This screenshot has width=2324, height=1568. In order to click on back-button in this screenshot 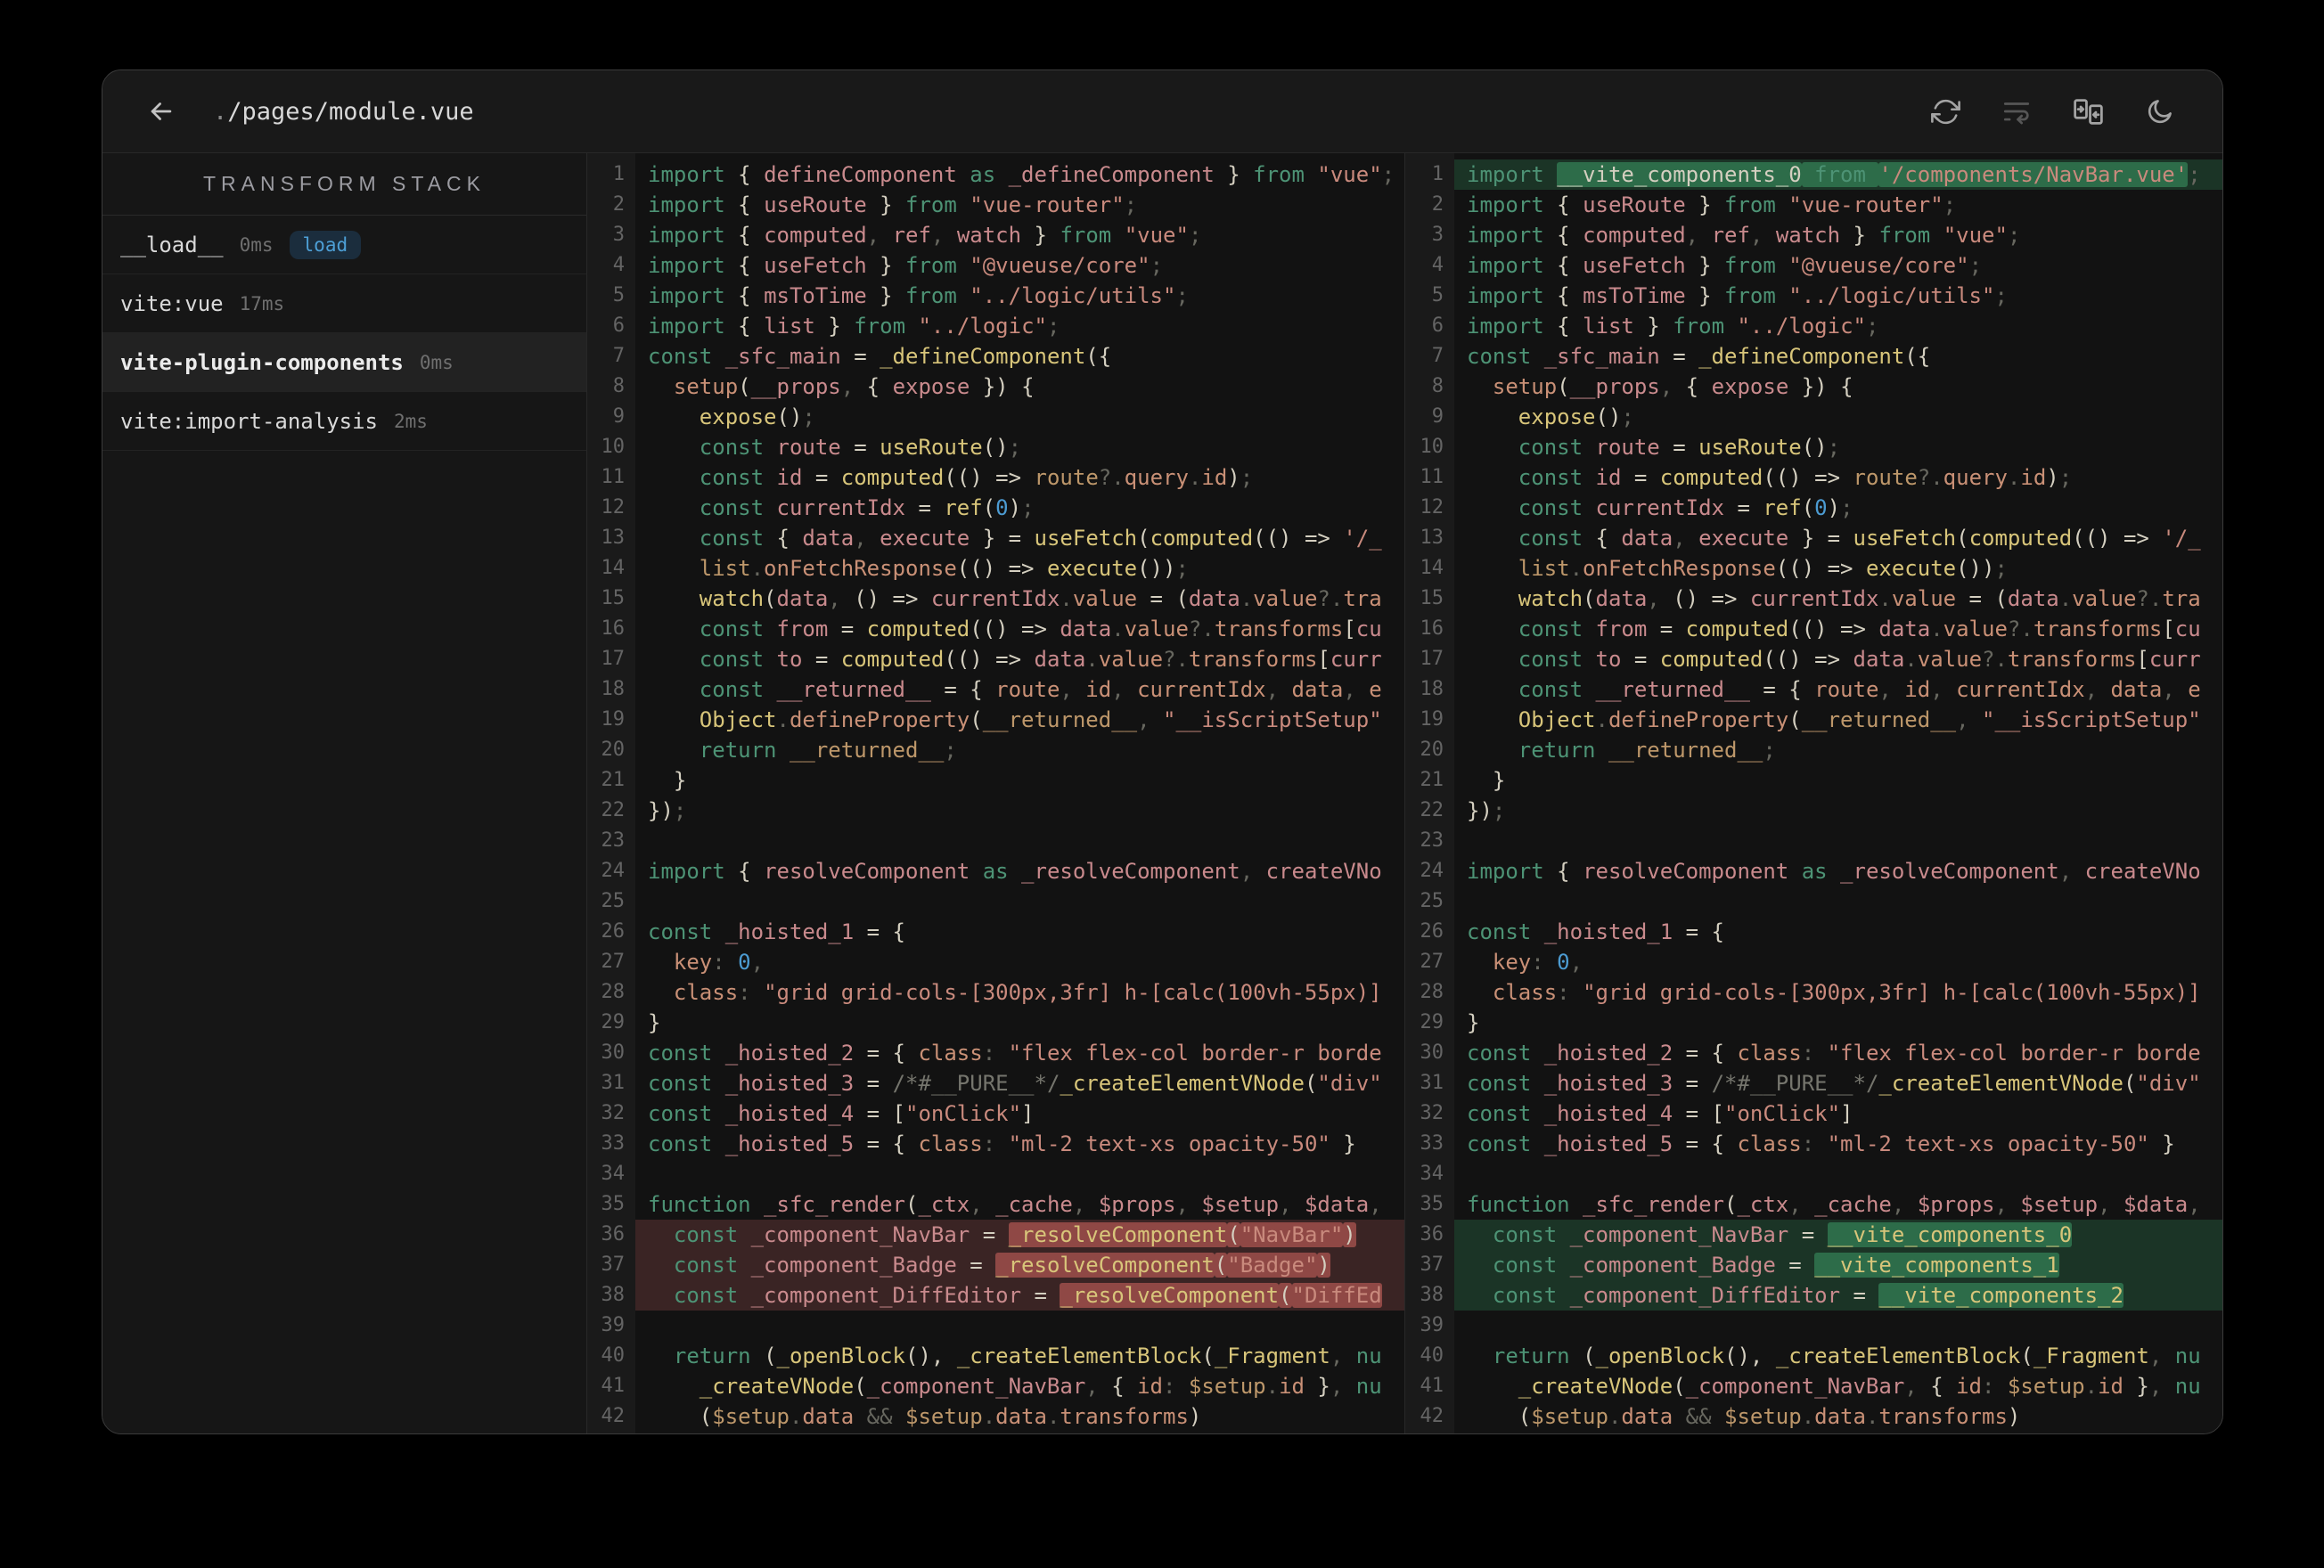, I will do `click(161, 111)`.